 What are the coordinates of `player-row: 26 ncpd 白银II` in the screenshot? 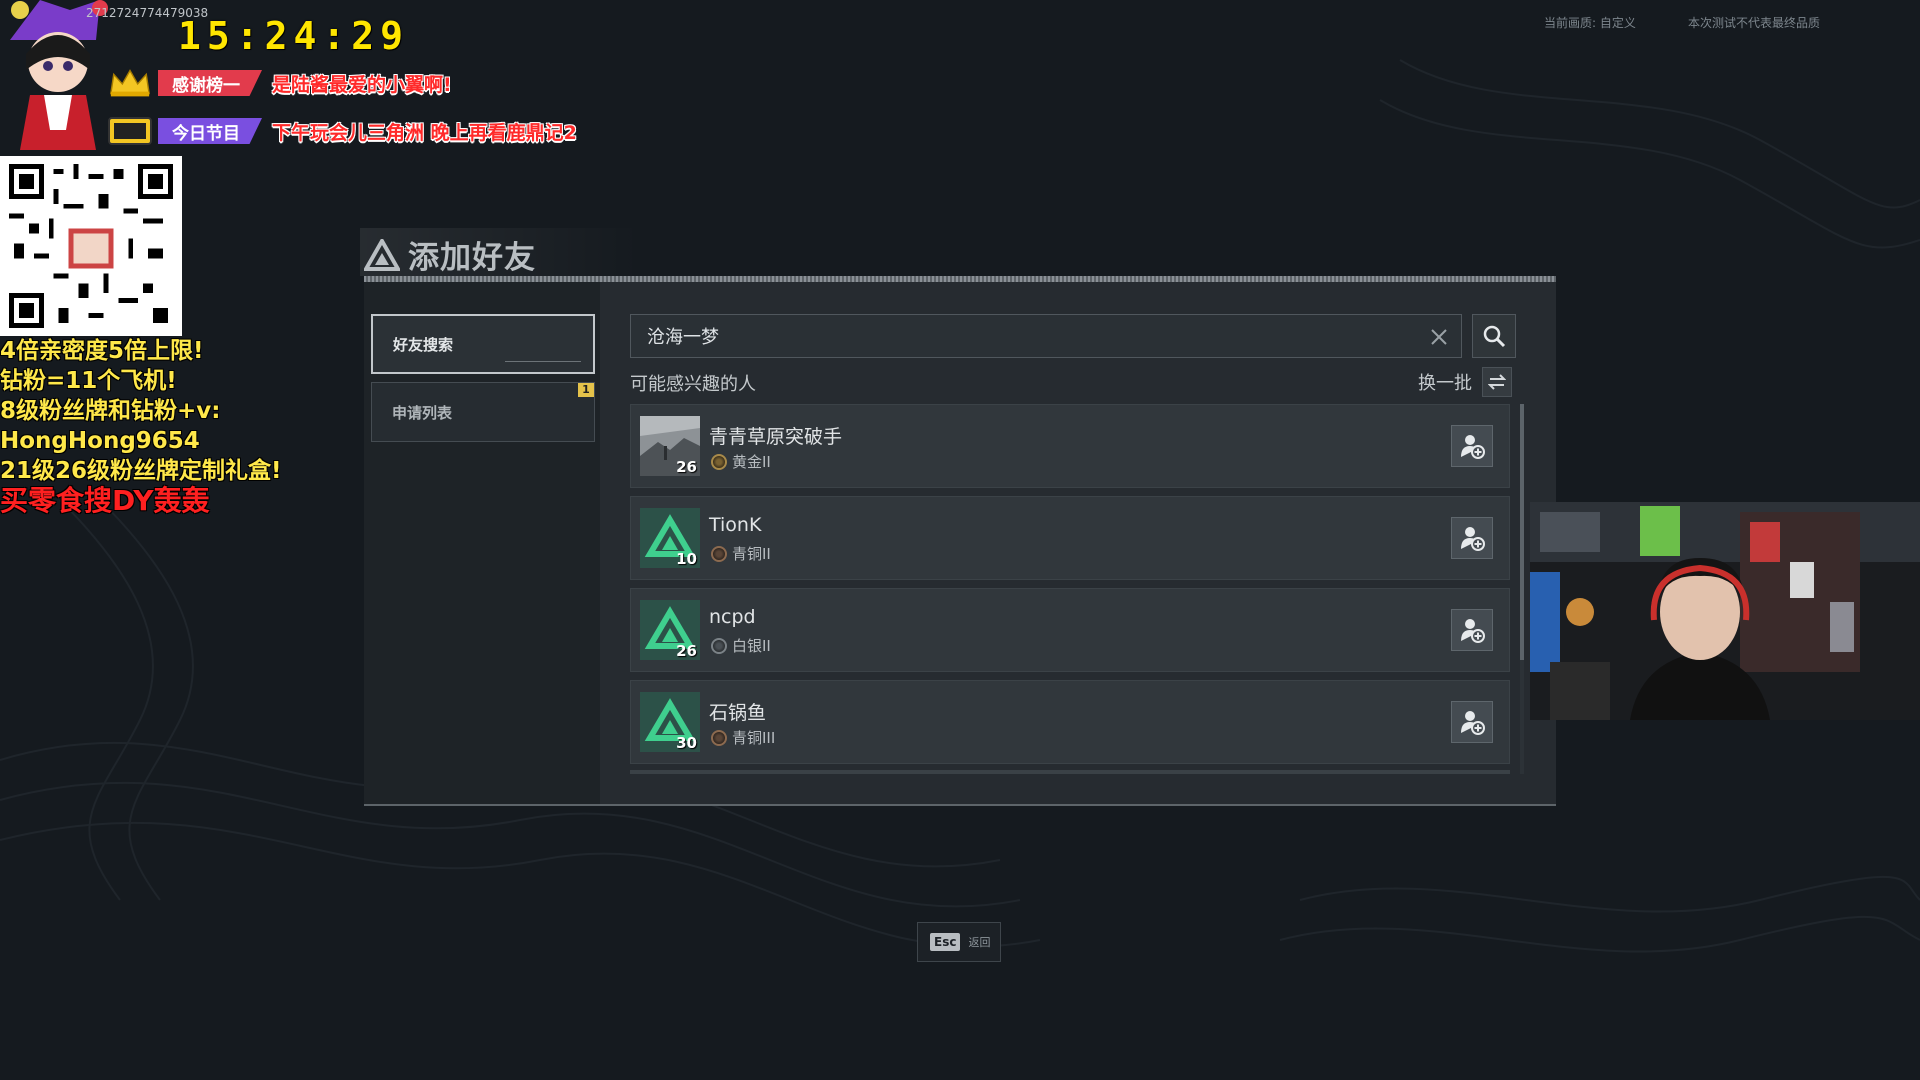 It's located at (1070, 630).